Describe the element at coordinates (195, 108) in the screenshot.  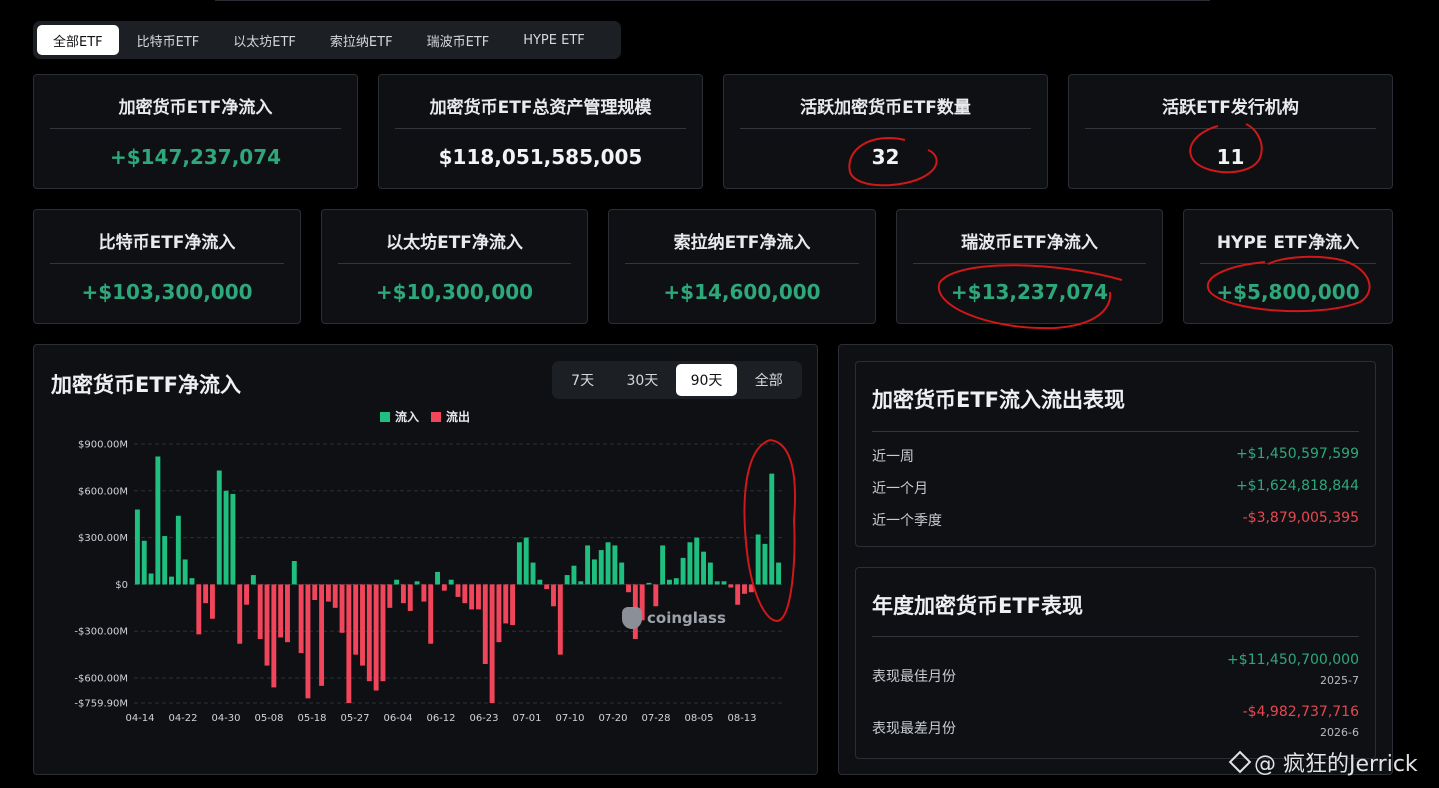
I see `stat-title: 加密货币ETF净流入` at that location.